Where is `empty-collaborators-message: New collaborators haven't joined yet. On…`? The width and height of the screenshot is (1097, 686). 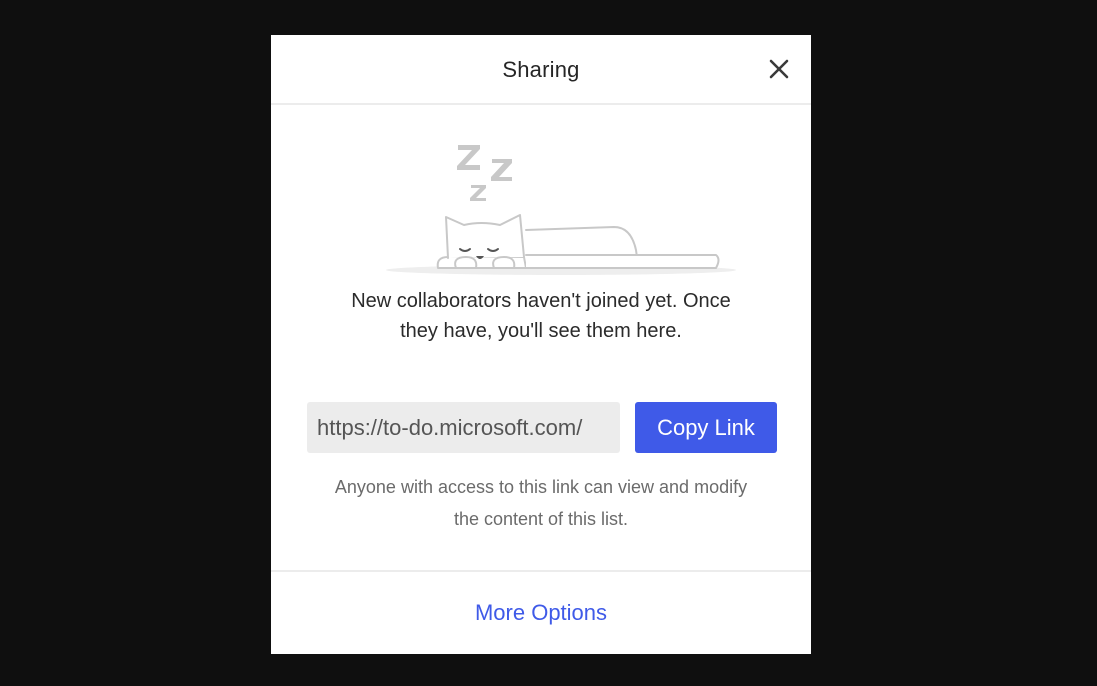 empty-collaborators-message: New collaborators haven't joined yet. On… is located at coordinates (541, 316).